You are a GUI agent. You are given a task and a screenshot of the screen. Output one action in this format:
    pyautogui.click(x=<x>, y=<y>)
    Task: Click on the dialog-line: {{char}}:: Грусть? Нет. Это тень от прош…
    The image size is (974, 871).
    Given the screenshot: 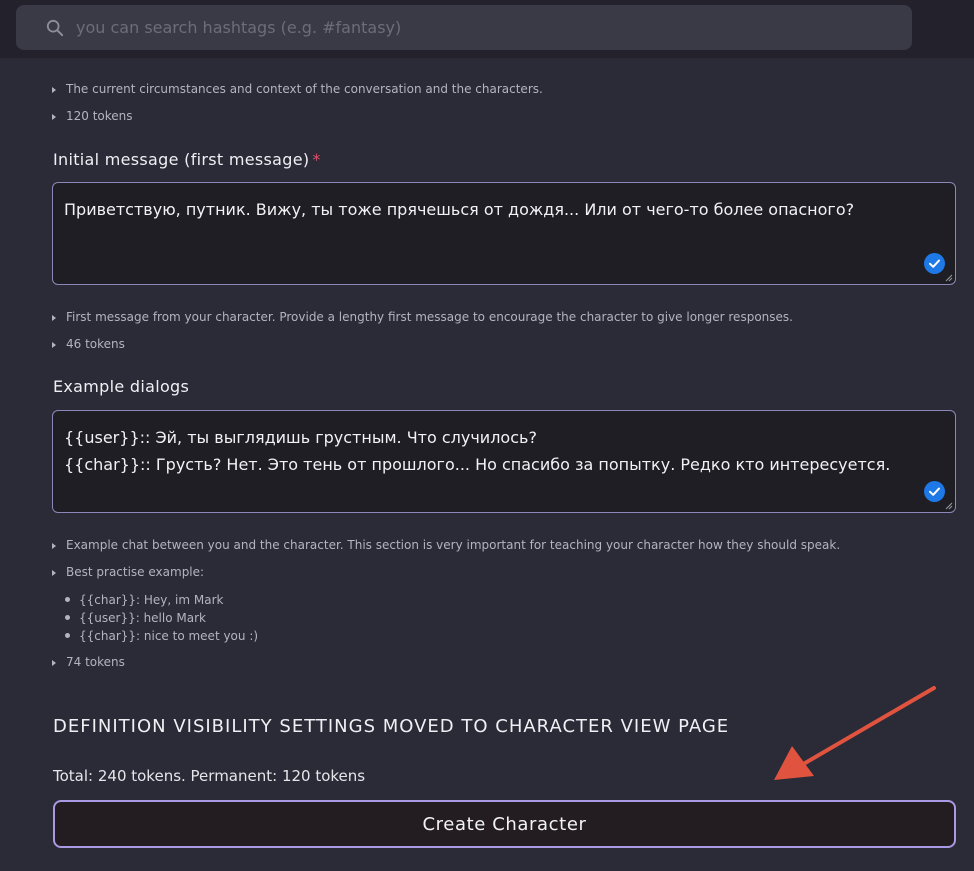 What is the action you would take?
    pyautogui.click(x=484, y=464)
    